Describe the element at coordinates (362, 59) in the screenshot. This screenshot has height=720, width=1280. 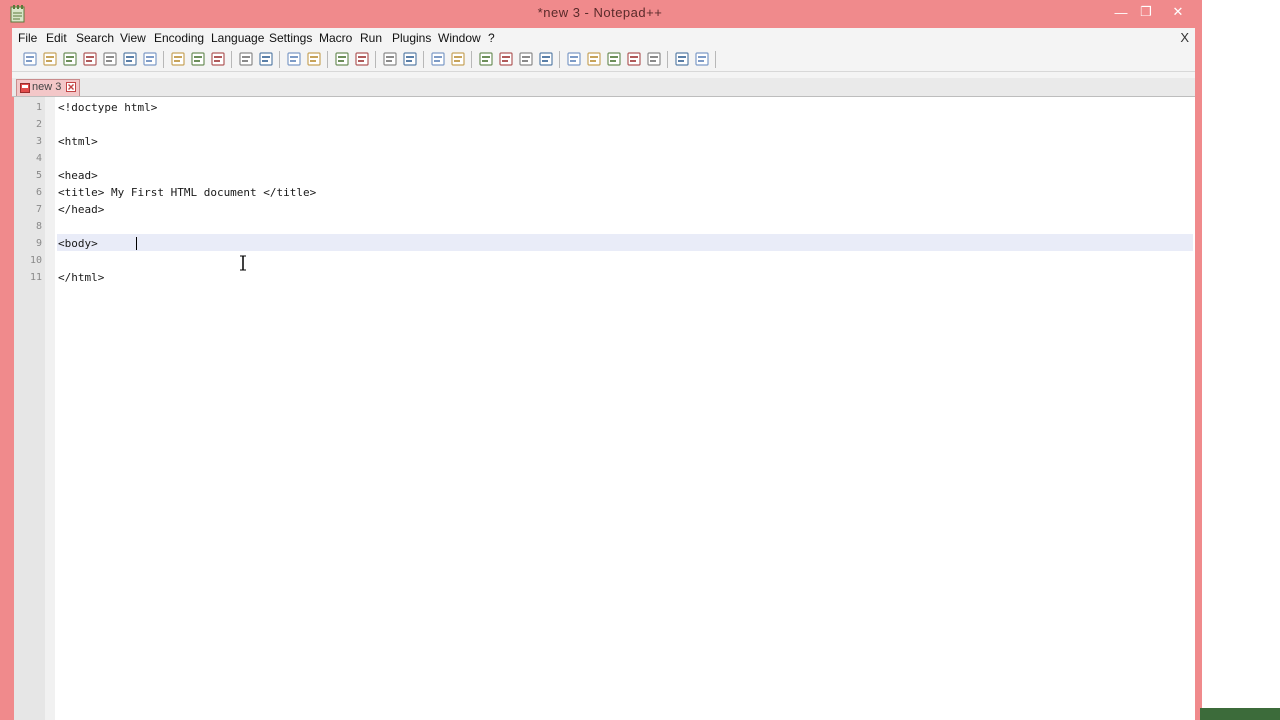
I see `zoom-out-icon` at that location.